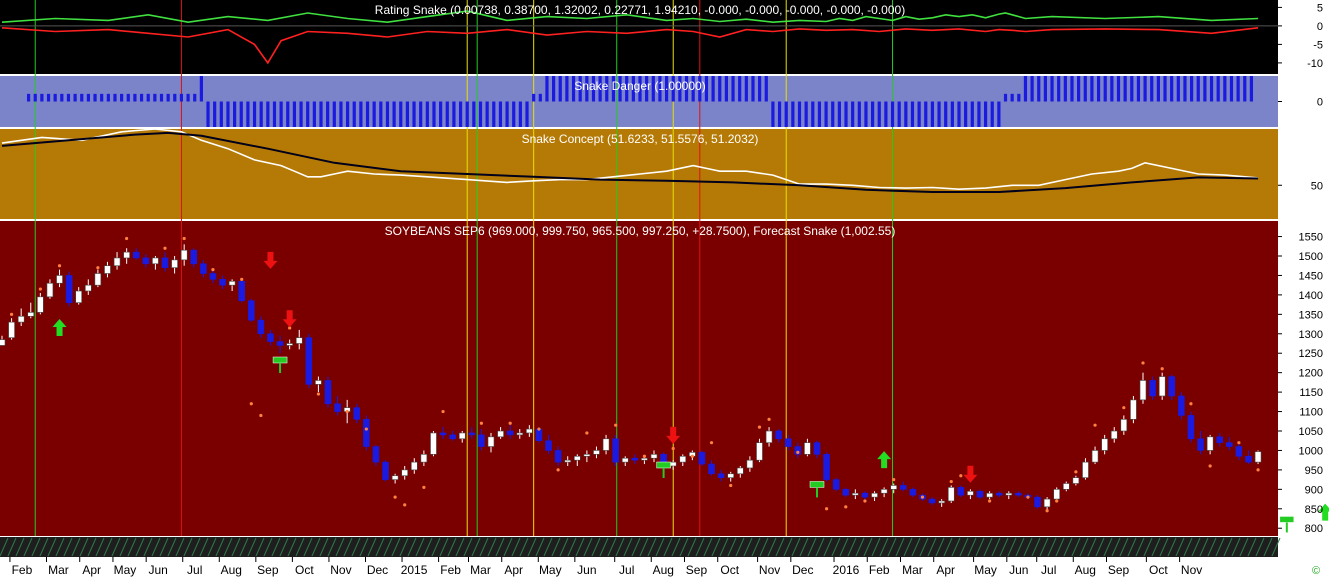 The image size is (1329, 582). Describe the element at coordinates (414, 570) in the screenshot. I see `month-label-11: 2015` at that location.